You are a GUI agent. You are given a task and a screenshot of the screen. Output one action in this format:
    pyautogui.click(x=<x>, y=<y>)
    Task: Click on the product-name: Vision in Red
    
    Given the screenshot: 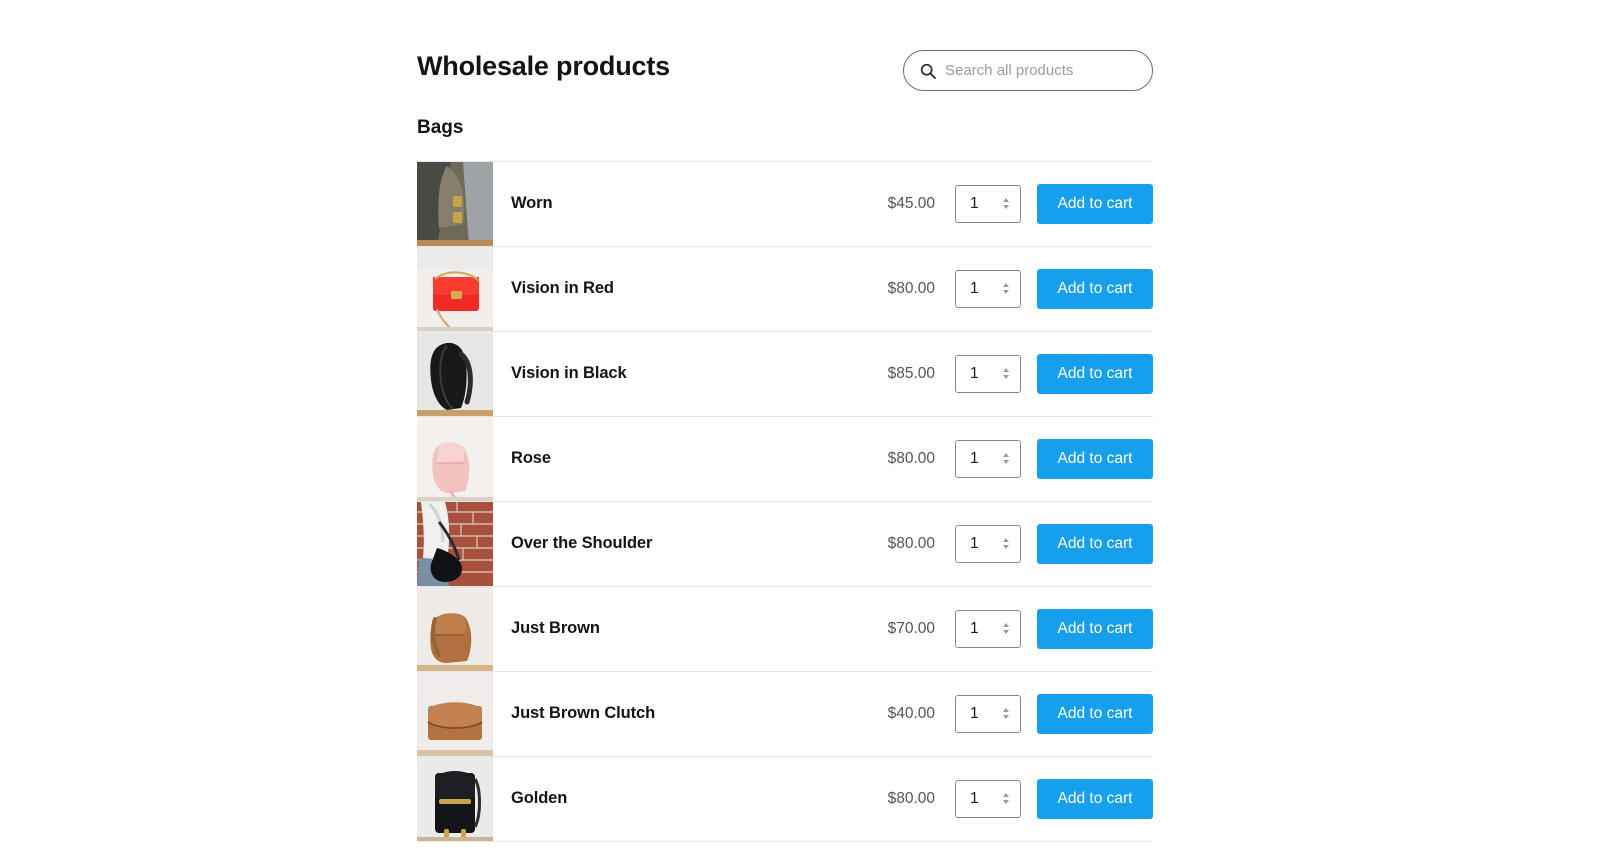 What is the action you would take?
    pyautogui.click(x=562, y=288)
    